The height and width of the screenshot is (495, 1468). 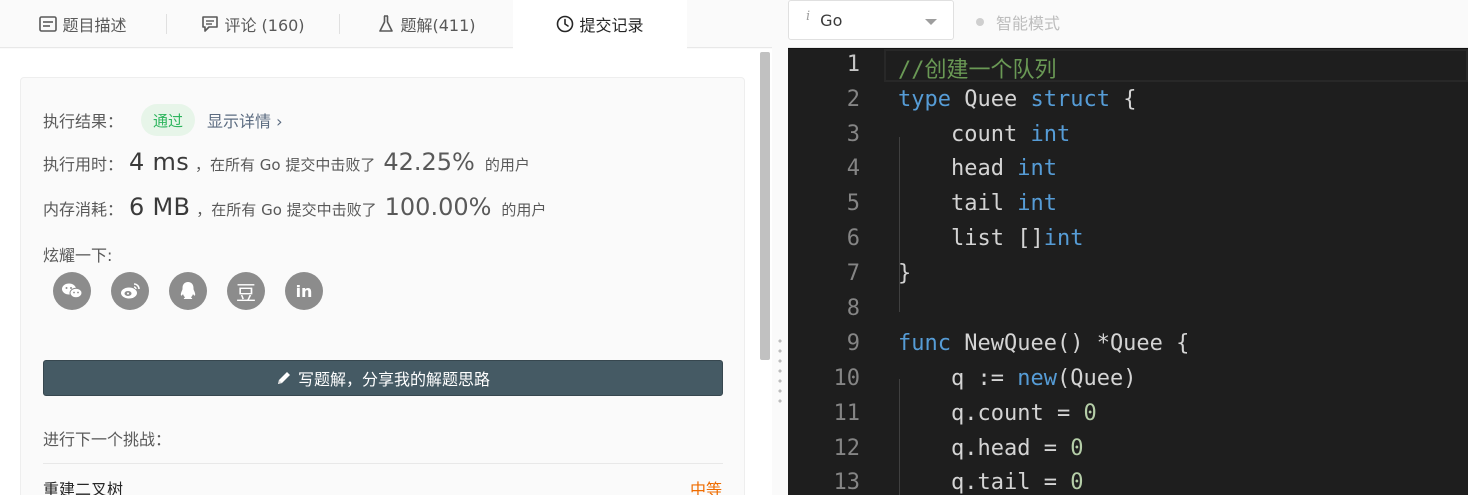 What do you see at coordinates (284, 378) in the screenshot?
I see `pencil-icon` at bounding box center [284, 378].